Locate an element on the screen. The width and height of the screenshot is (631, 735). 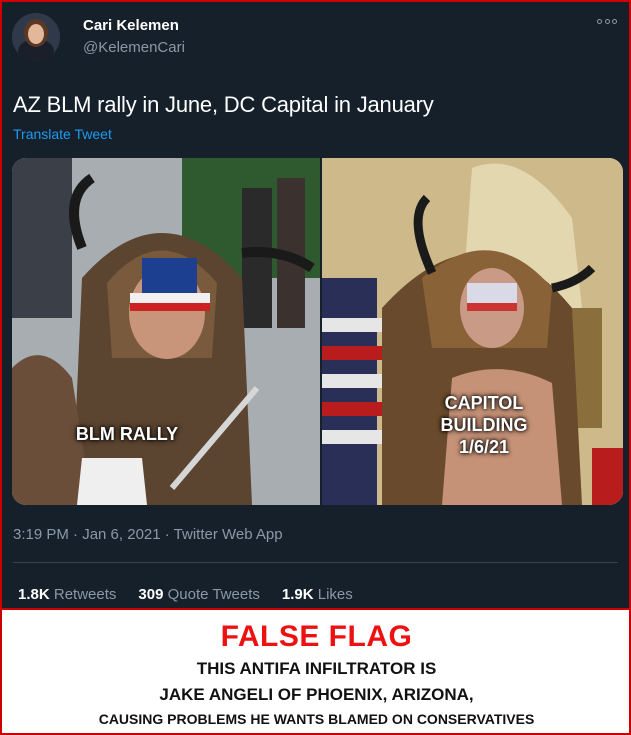
banner-title: FALSE FLAG is located at coordinates (316, 636).